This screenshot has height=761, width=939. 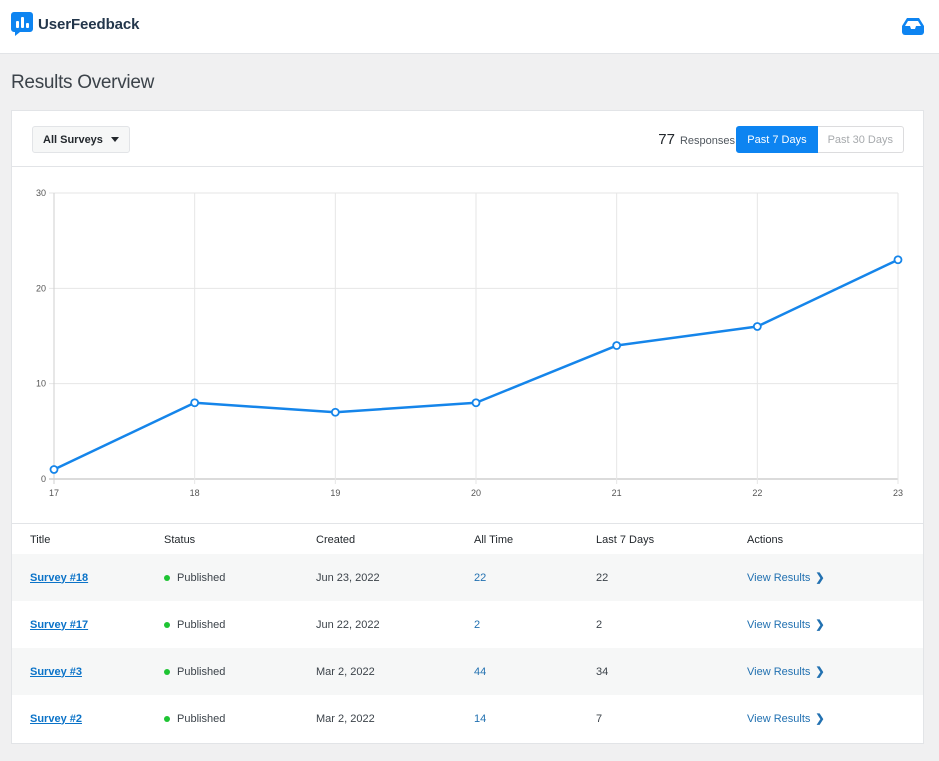 I want to click on x-tick-label: 21, so click(x=617, y=493).